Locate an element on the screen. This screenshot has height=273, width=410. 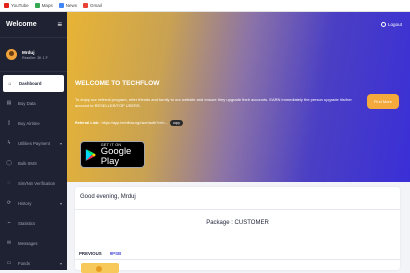
bookmark-gmail: Gmail is located at coordinates (92, 5).